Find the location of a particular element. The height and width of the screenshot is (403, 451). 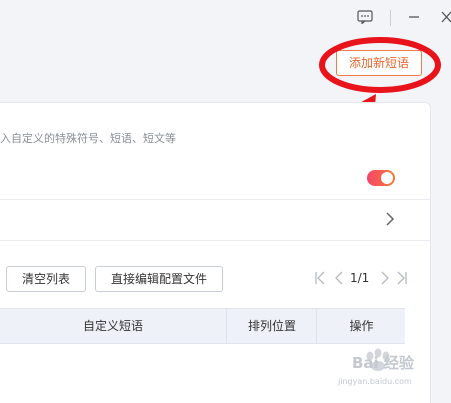

column-header-custom-phrase: 自定义短语 is located at coordinates (112, 326).